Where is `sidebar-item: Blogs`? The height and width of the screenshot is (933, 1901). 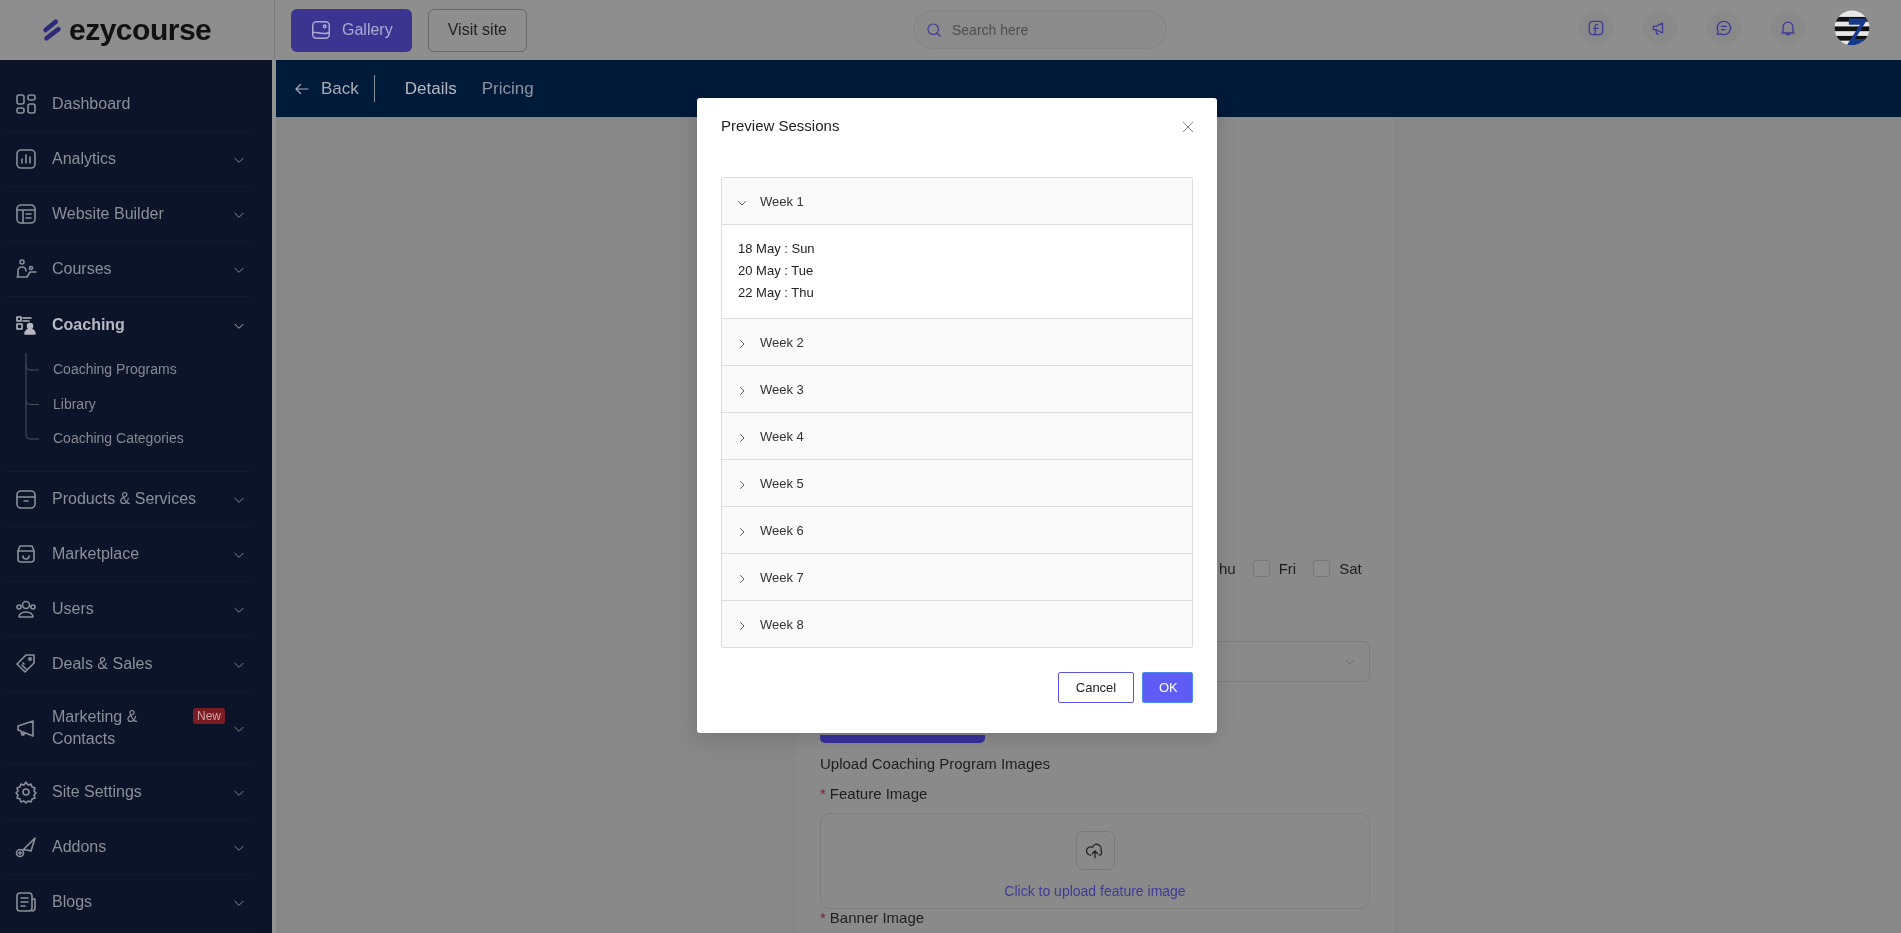 sidebar-item: Blogs is located at coordinates (128, 902).